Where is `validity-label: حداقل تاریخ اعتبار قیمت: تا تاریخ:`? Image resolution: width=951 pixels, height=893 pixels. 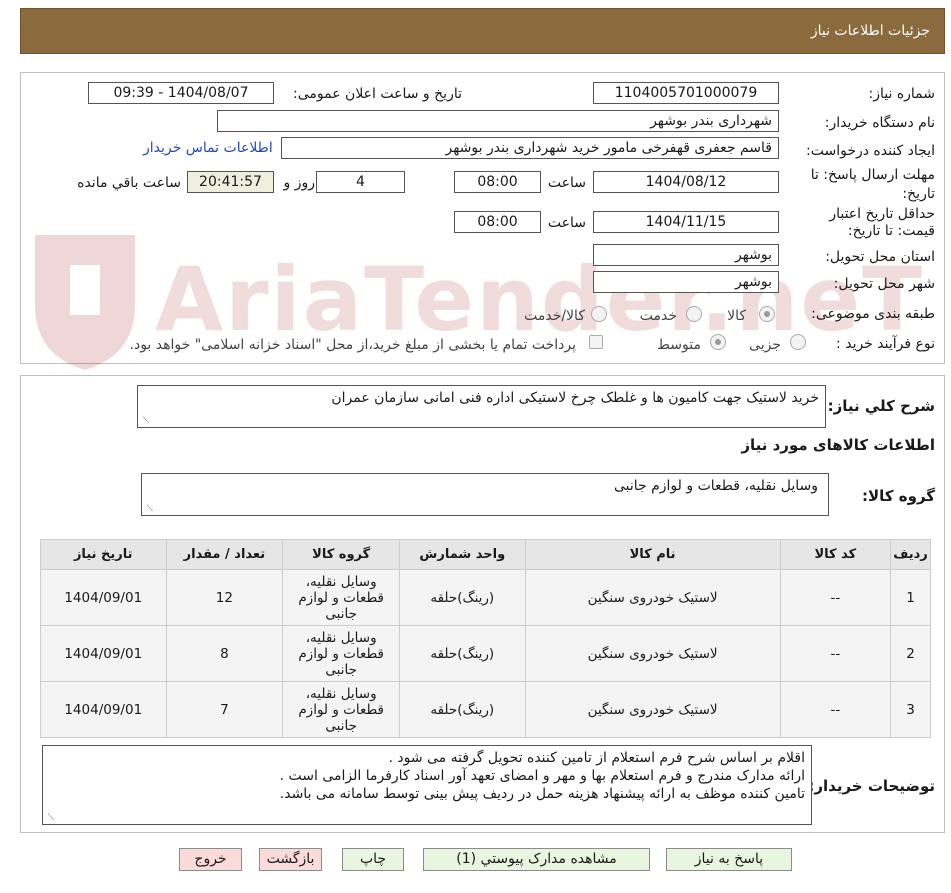 validity-label: حداقل تاریخ اعتبار قیمت: تا تاریخ: is located at coordinates (882, 222).